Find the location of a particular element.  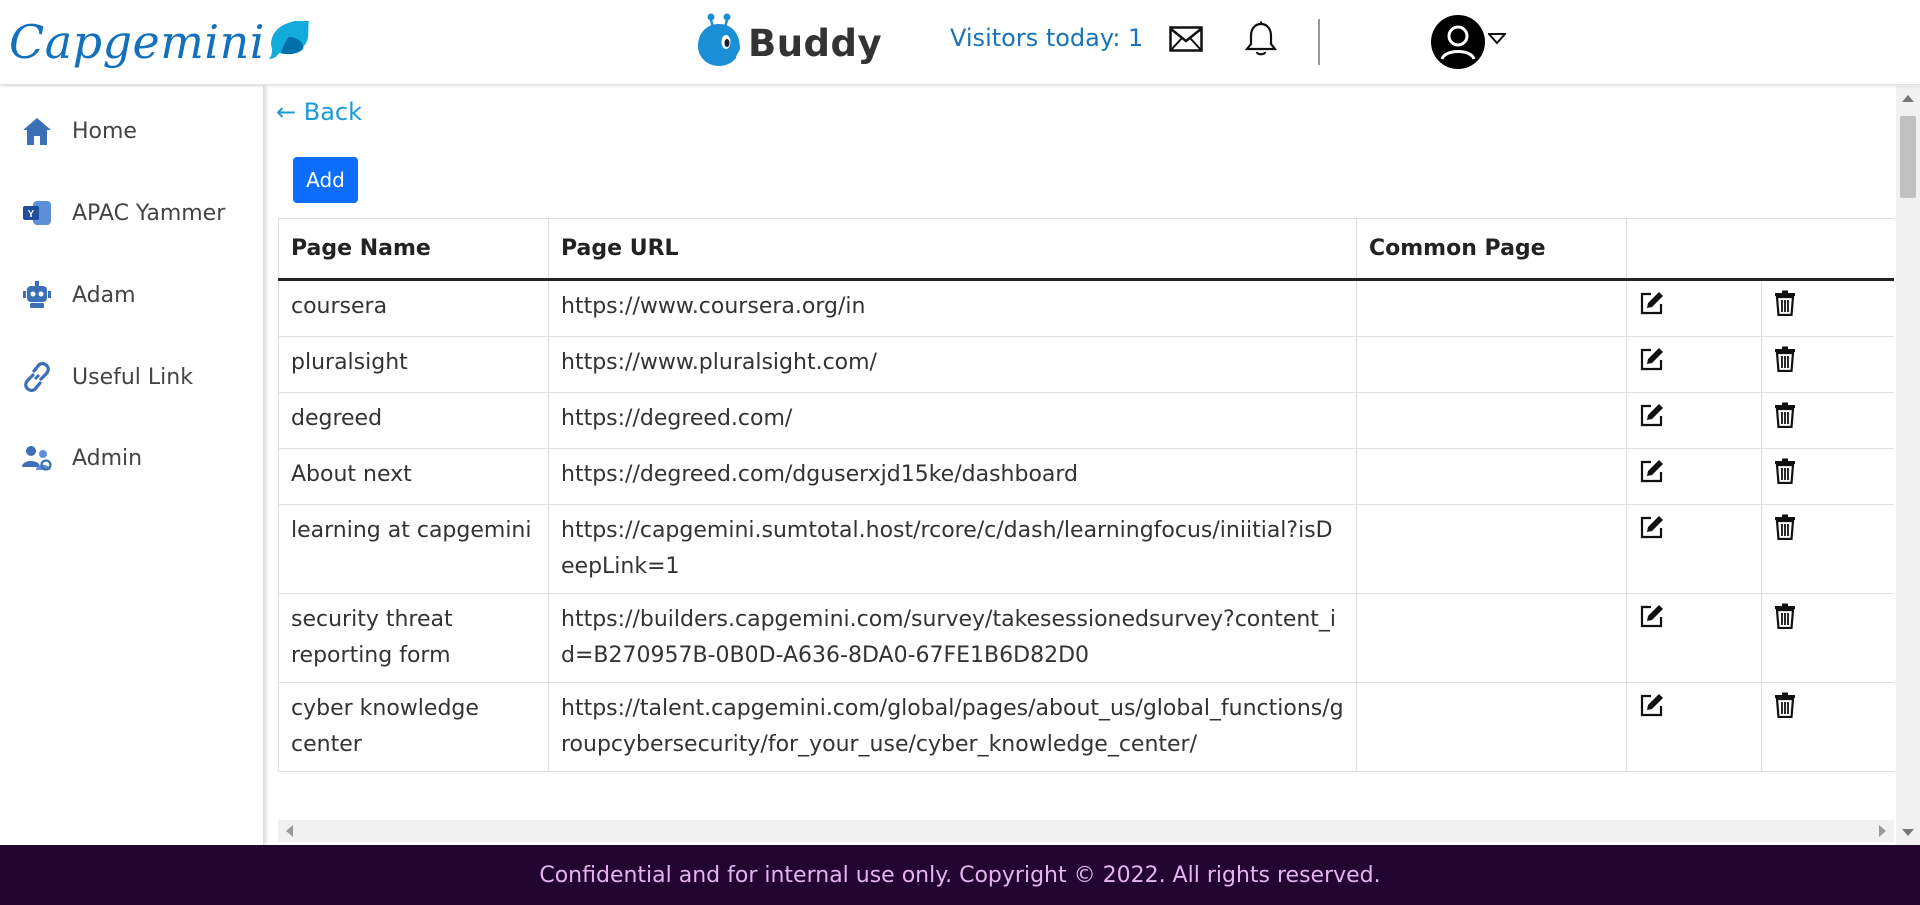

sidebar-item-admin: Admin is located at coordinates (81, 458).